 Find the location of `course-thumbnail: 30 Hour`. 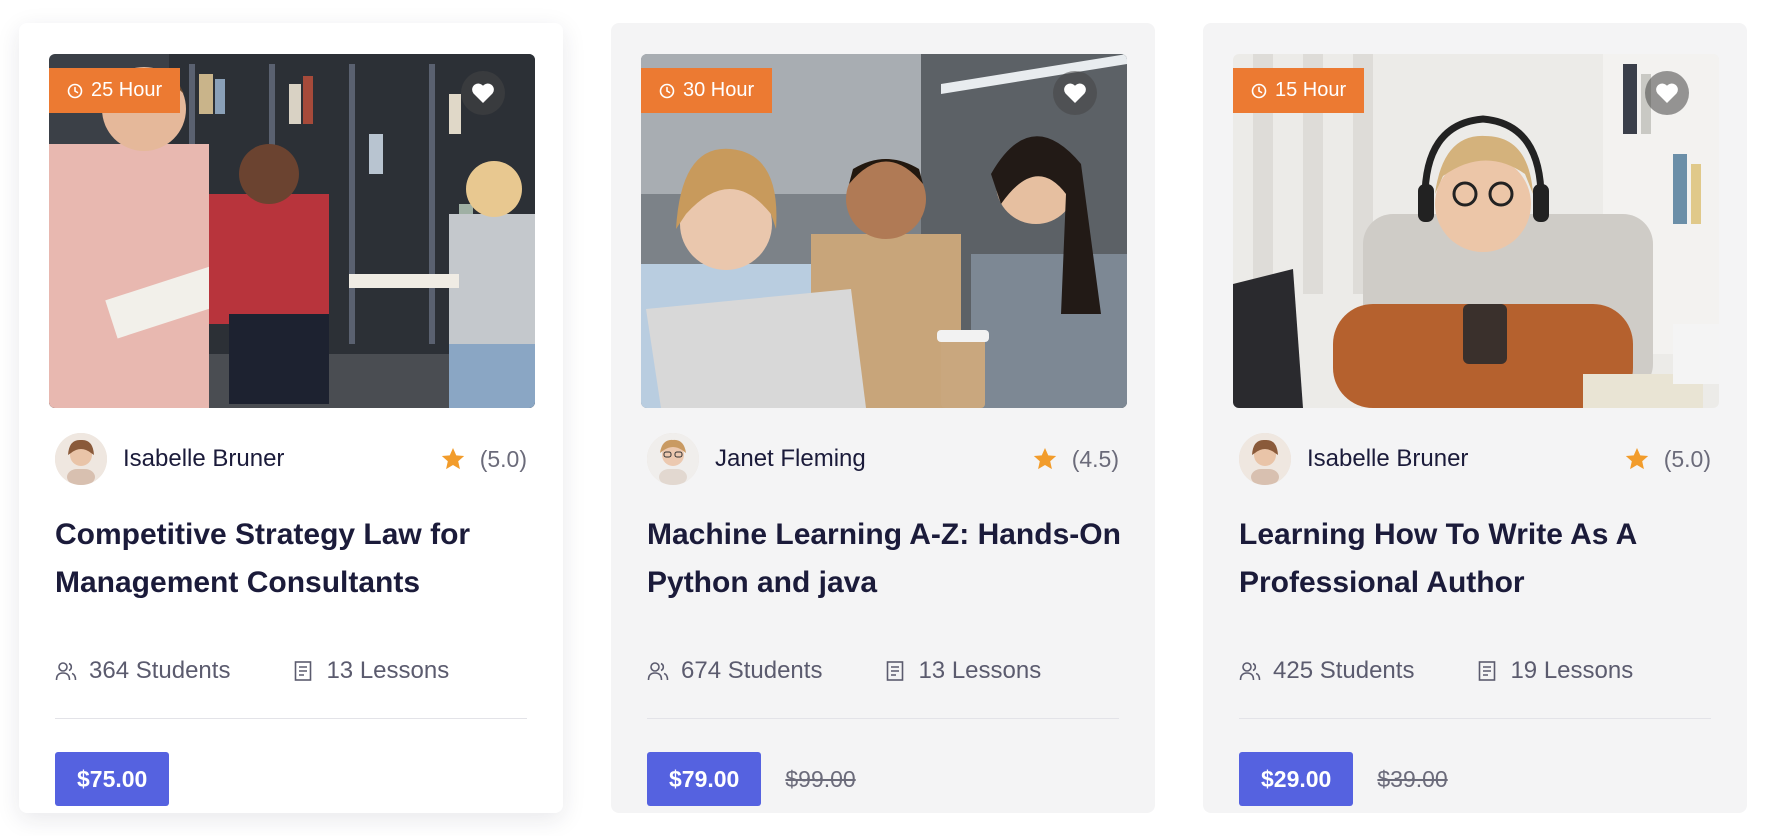

course-thumbnail: 30 Hour is located at coordinates (884, 231).